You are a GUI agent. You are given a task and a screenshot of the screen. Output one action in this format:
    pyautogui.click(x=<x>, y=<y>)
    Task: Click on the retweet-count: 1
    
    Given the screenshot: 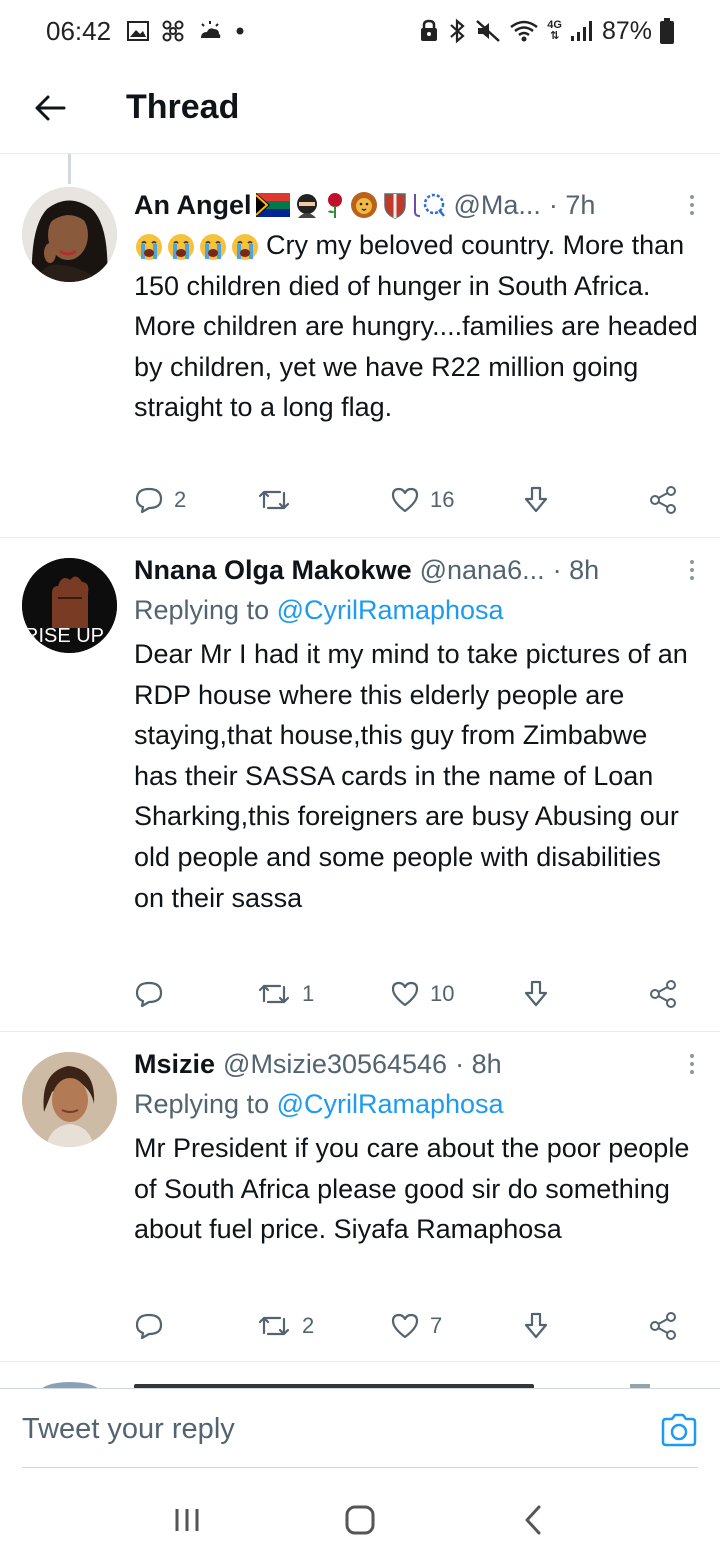 What is the action you would take?
    pyautogui.click(x=308, y=993)
    